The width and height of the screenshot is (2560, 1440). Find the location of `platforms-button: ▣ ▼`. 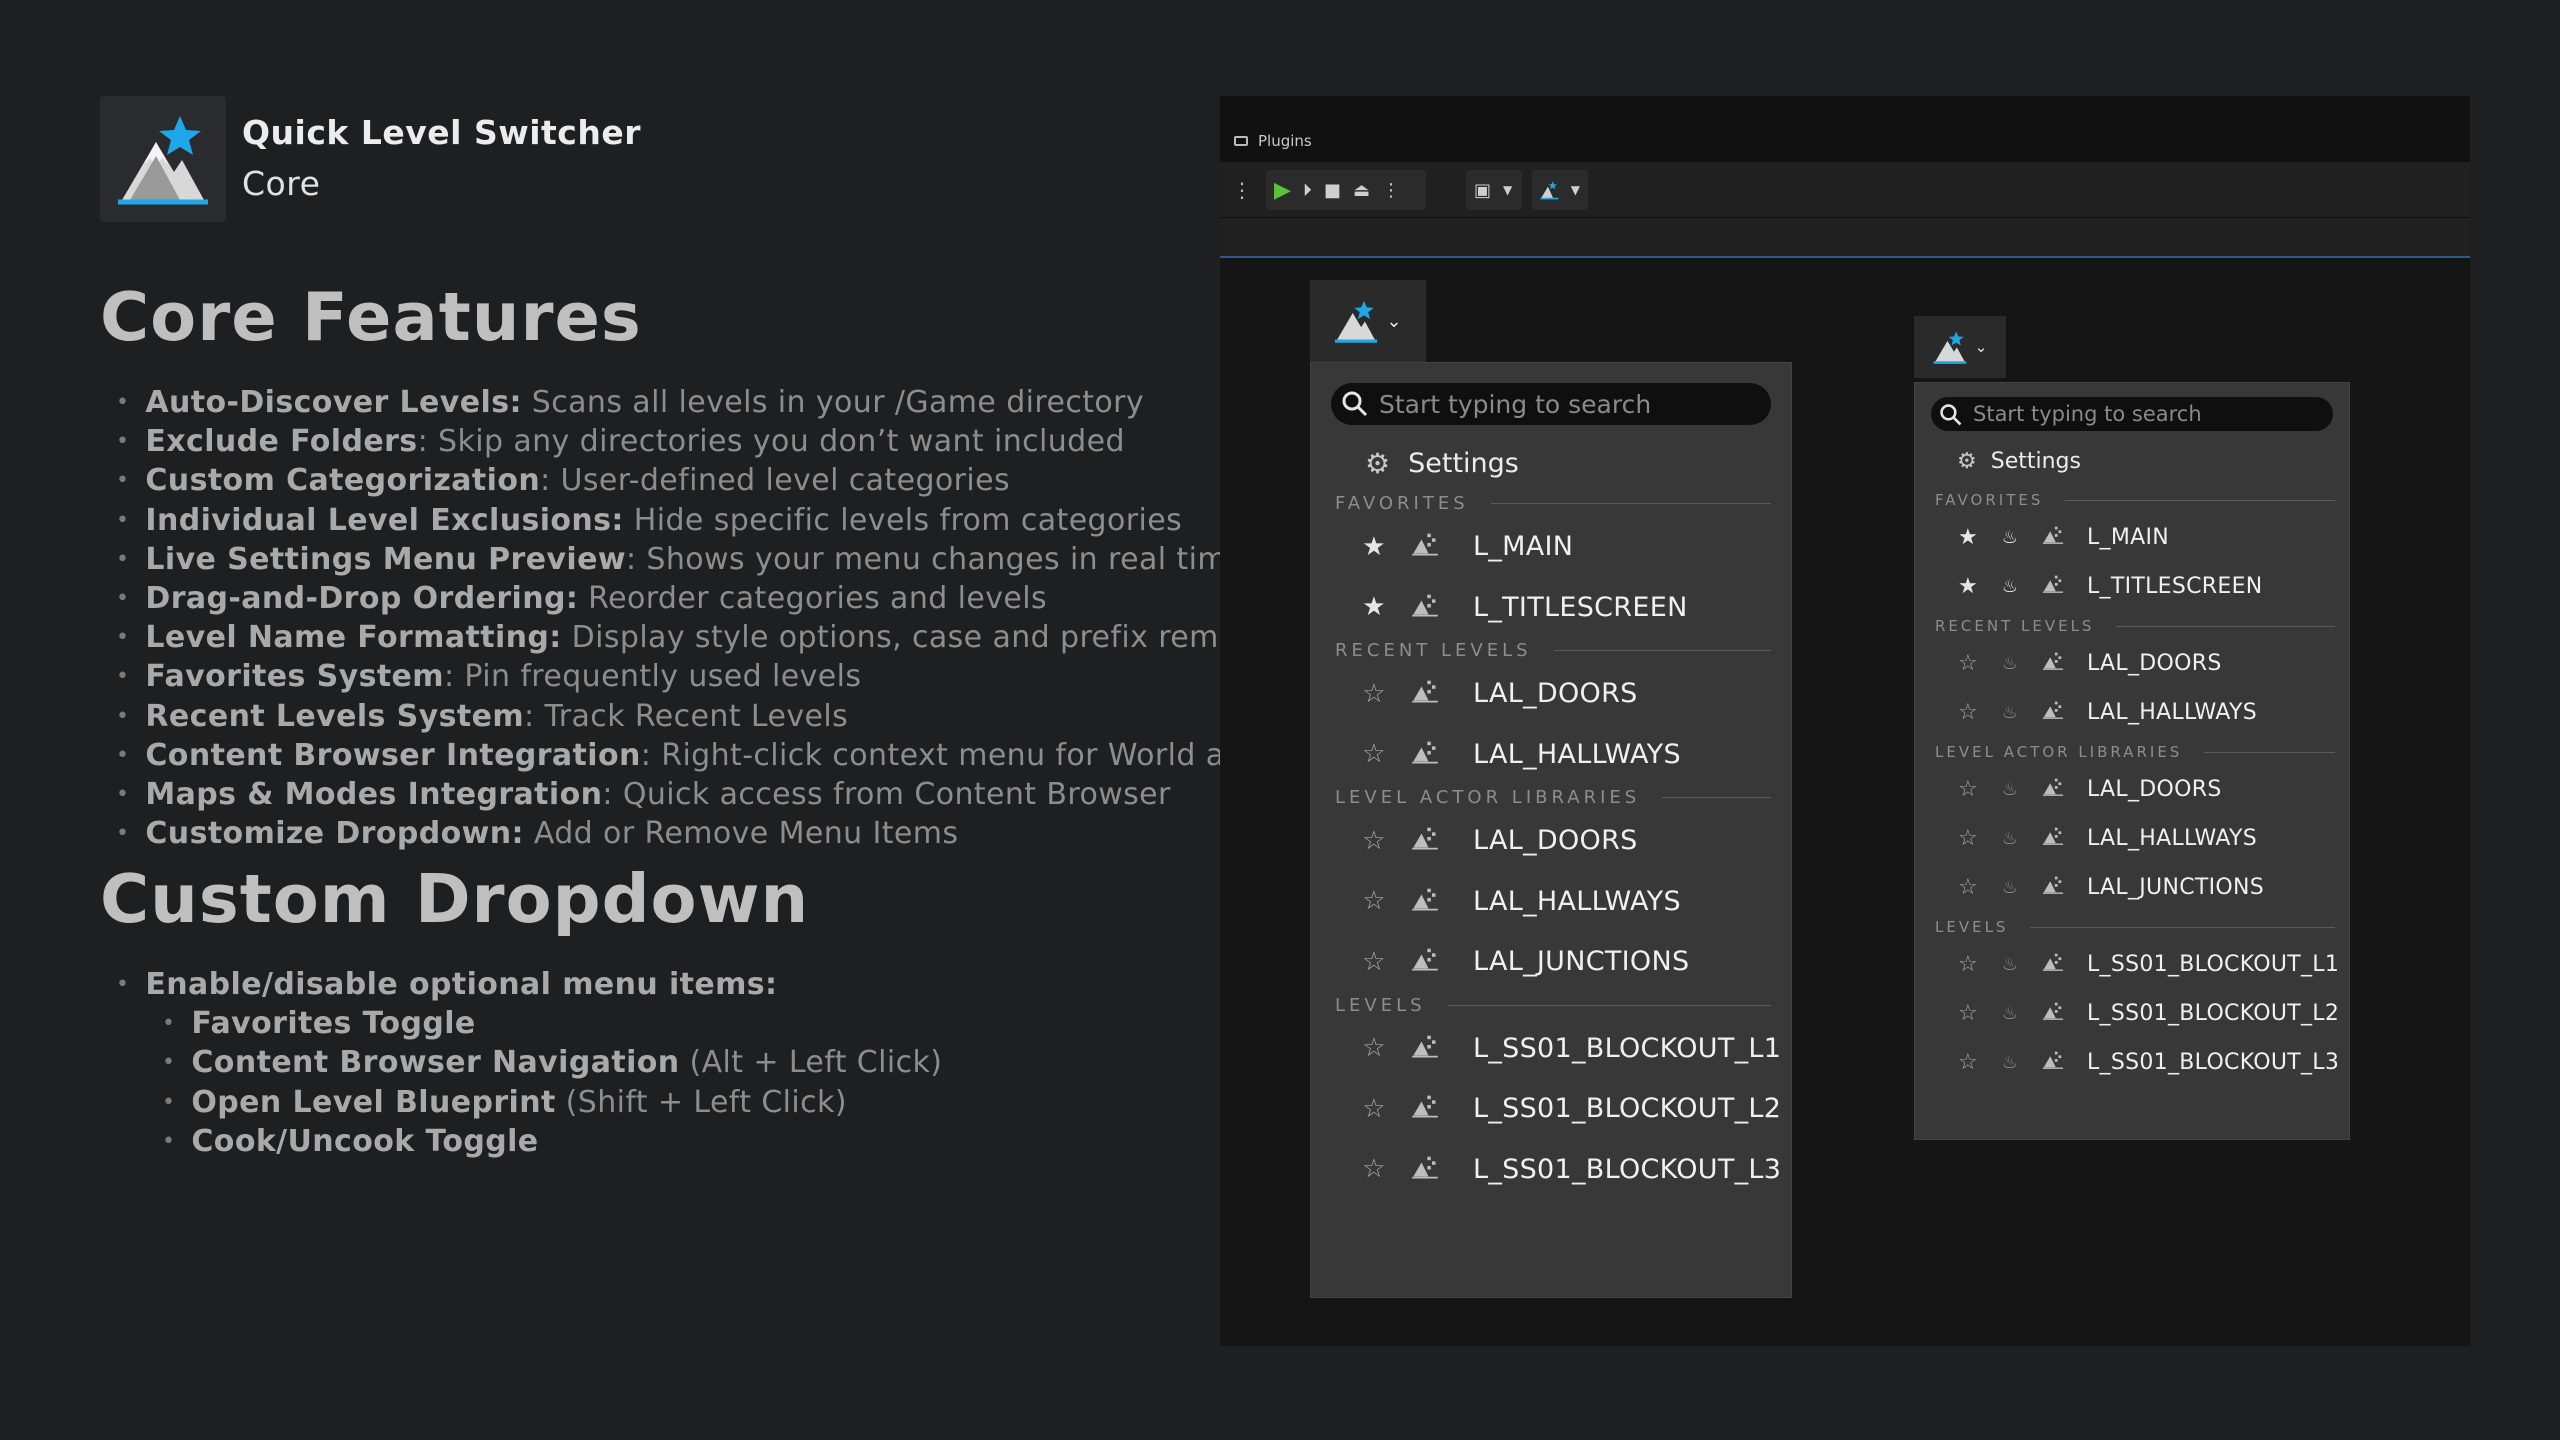

platforms-button: ▣ ▼ is located at coordinates (1494, 190).